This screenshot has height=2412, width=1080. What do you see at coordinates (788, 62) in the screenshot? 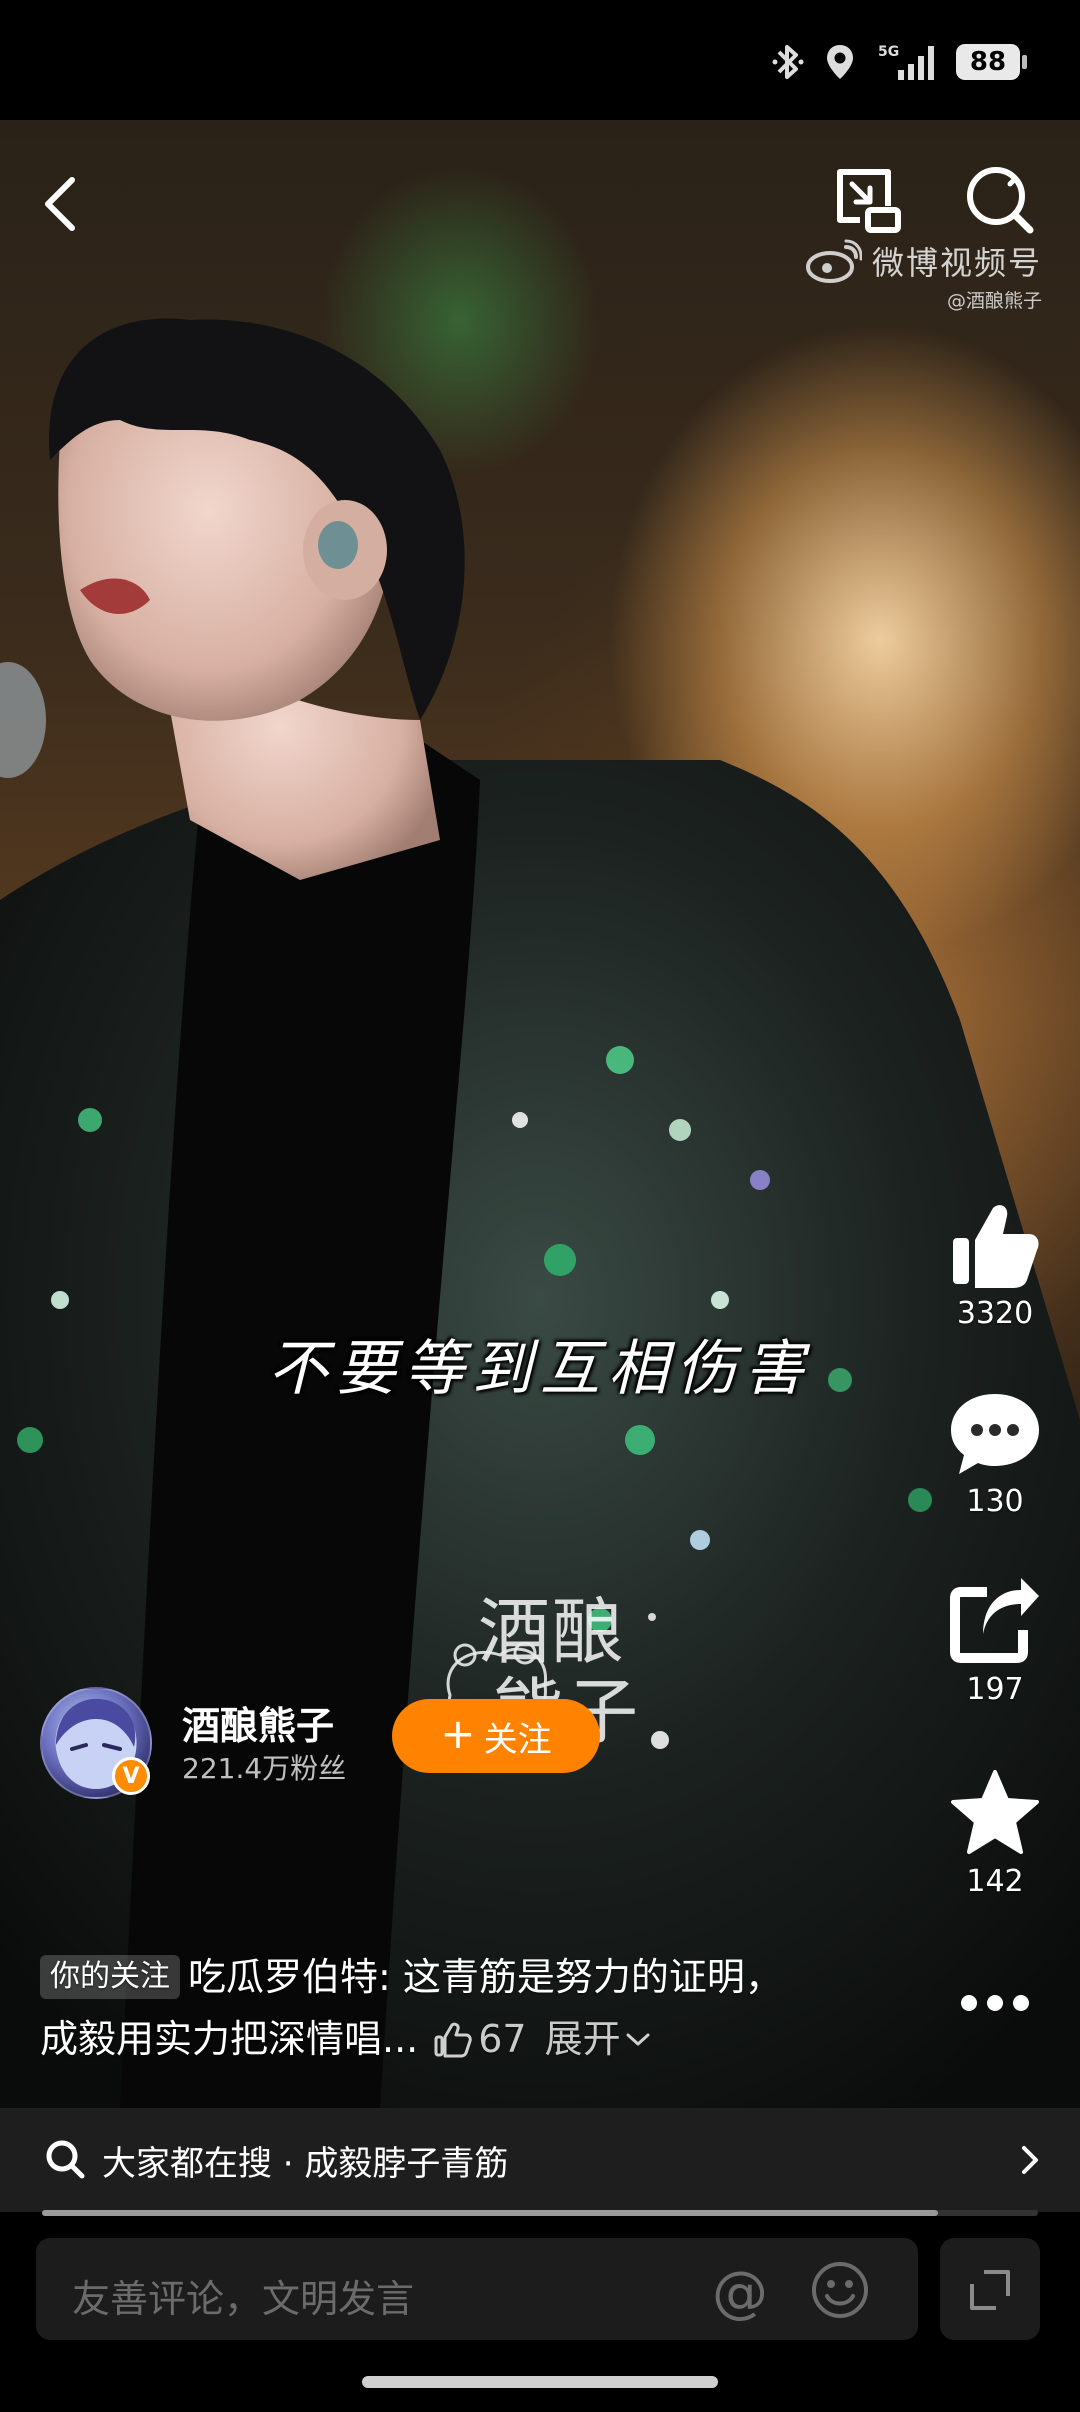
I see `bluetooth-icon` at bounding box center [788, 62].